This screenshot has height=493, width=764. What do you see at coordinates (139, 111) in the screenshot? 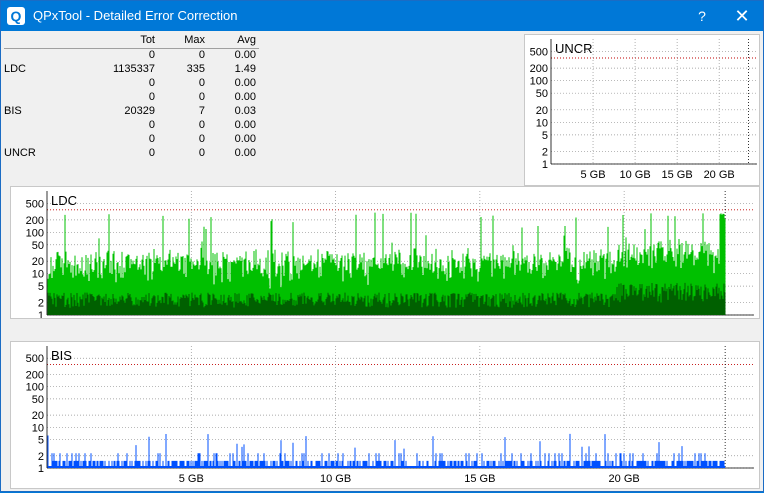
I see `stats-cell-tot: 20329` at bounding box center [139, 111].